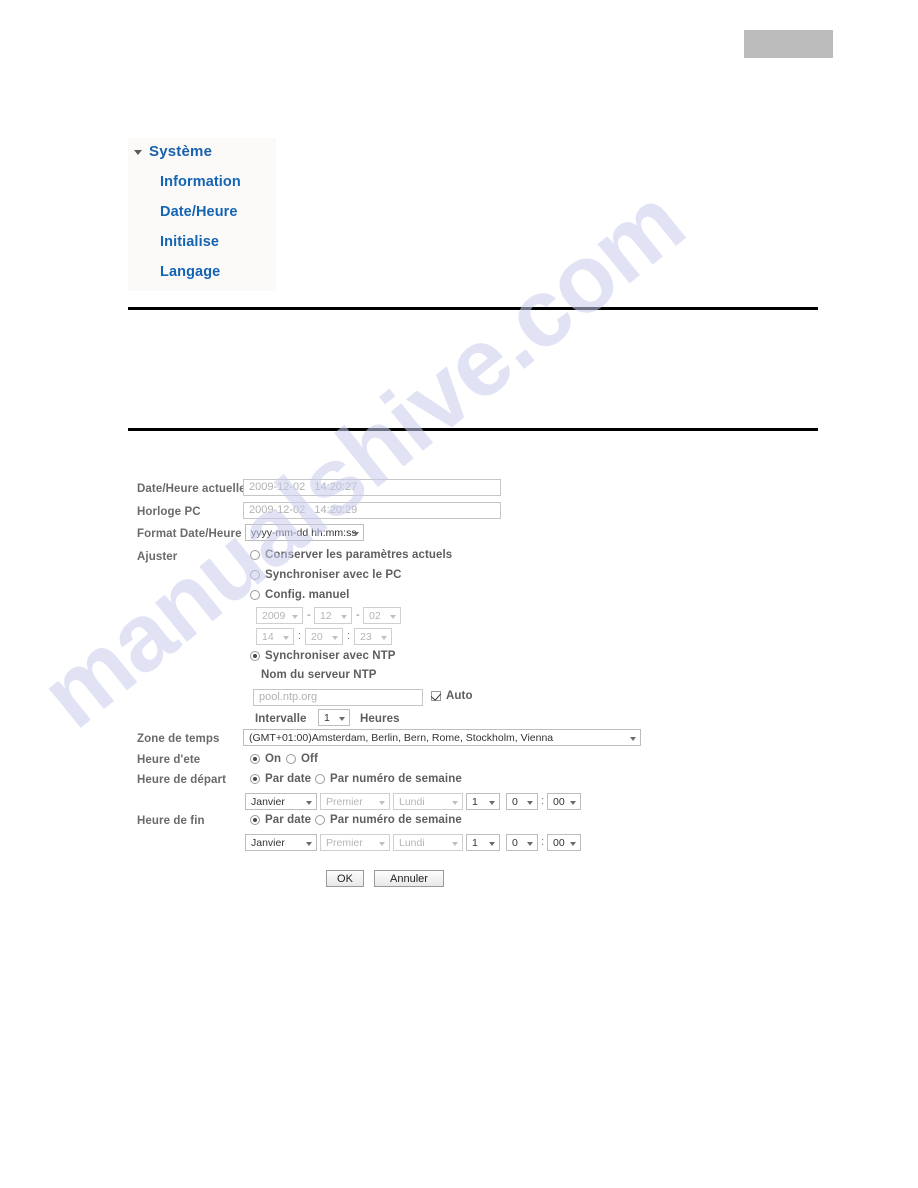  What do you see at coordinates (274, 615) in the screenshot?
I see `manual-year-value: 2009` at bounding box center [274, 615].